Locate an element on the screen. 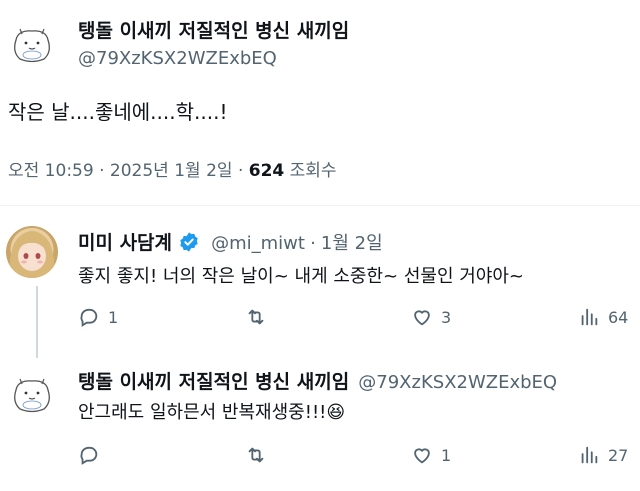 The height and width of the screenshot is (491, 640). reply2-reply-button is located at coordinates (93, 455).